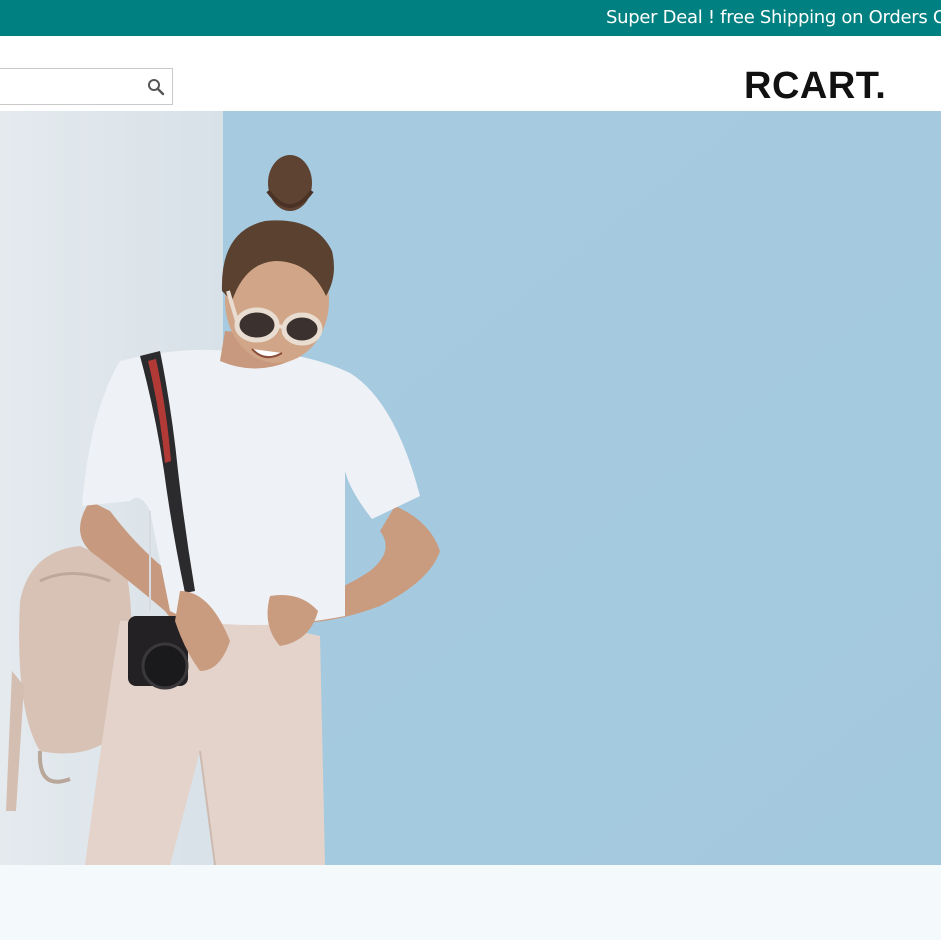 The height and width of the screenshot is (940, 941). I want to click on search-input, so click(70, 86).